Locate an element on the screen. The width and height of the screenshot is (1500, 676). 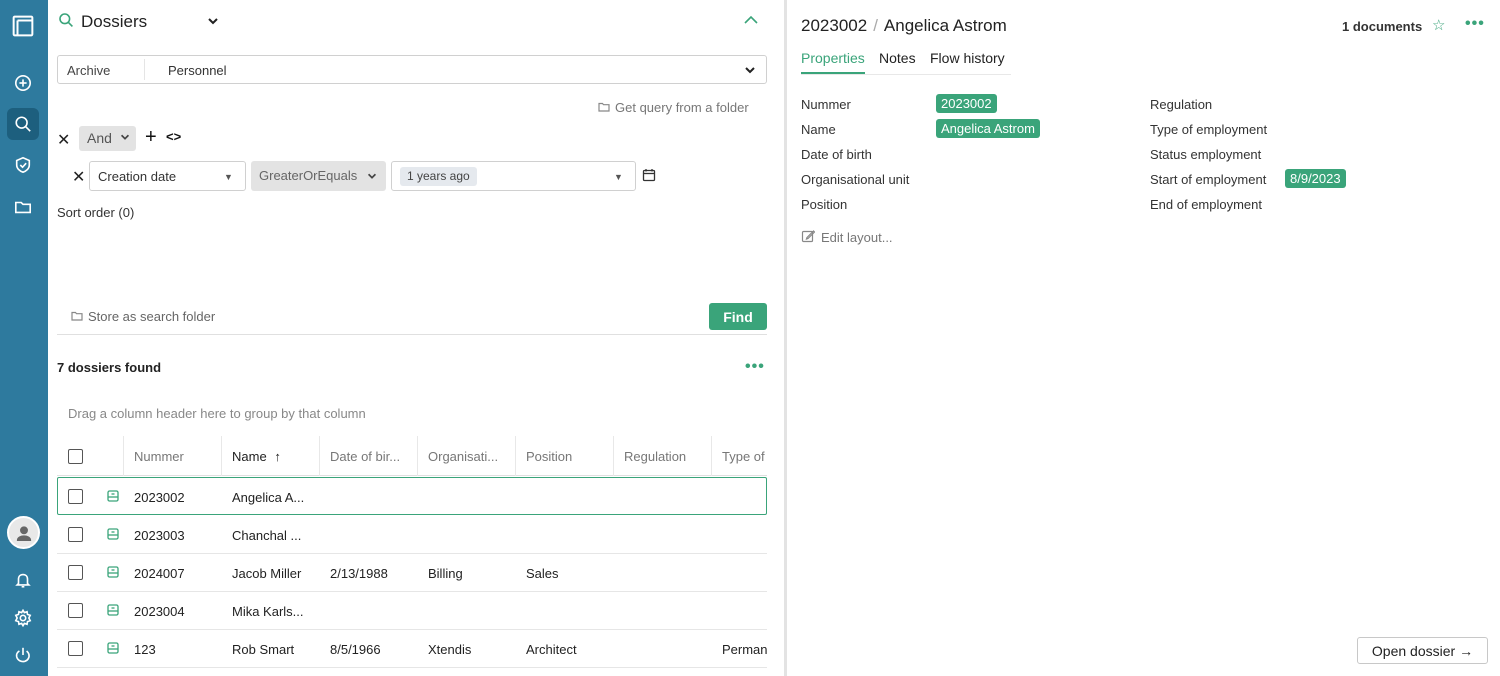
condition-field-select: Creation date ▼ is located at coordinates (167, 176).